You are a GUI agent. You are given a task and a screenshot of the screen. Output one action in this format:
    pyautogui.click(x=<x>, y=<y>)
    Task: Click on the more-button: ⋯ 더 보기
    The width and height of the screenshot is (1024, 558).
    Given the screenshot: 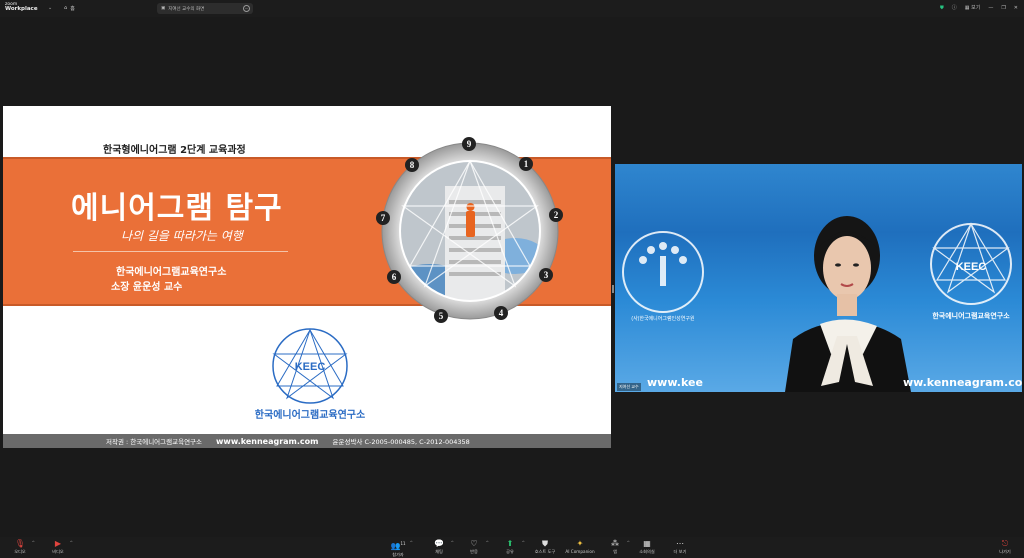 What is the action you would take?
    pyautogui.click(x=680, y=547)
    